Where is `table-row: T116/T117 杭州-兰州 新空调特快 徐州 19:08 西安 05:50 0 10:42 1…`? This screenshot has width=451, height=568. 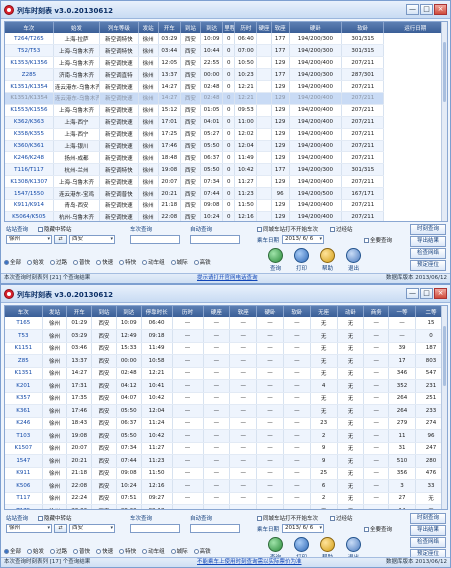
table-row: T116/T117 杭州-兰州 新空调特快 徐州 19:08 西安 05:50 0 10:42 1… is located at coordinates (226, 170).